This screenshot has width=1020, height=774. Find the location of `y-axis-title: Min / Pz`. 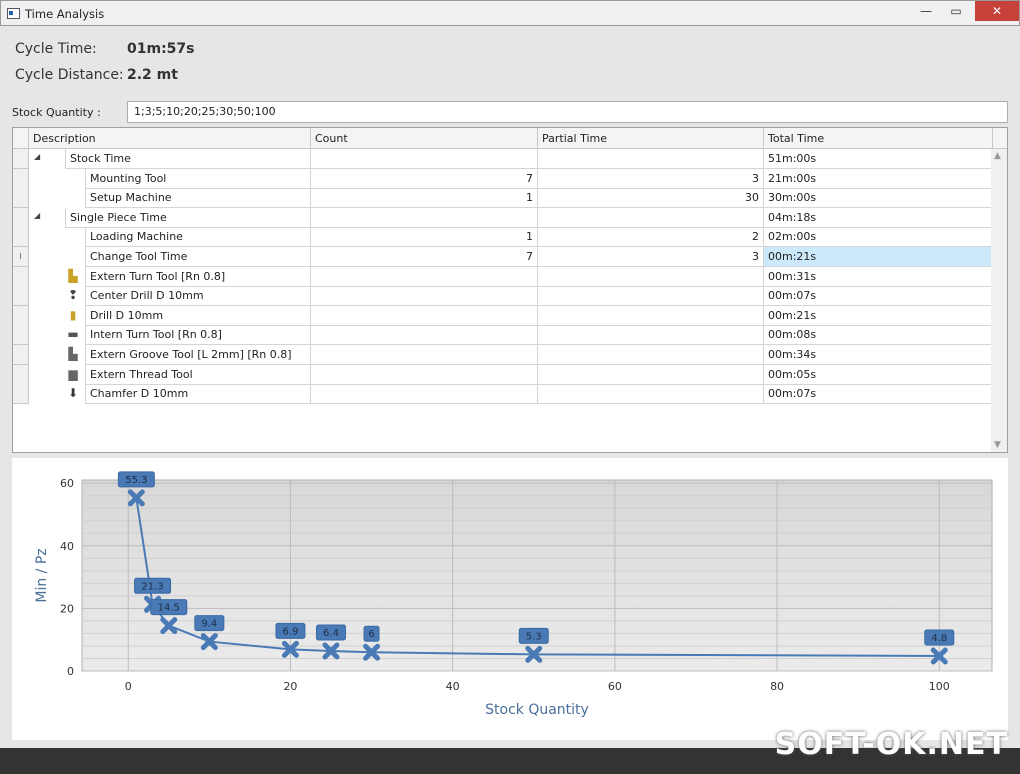

y-axis-title: Min / Pz is located at coordinates (42, 575).